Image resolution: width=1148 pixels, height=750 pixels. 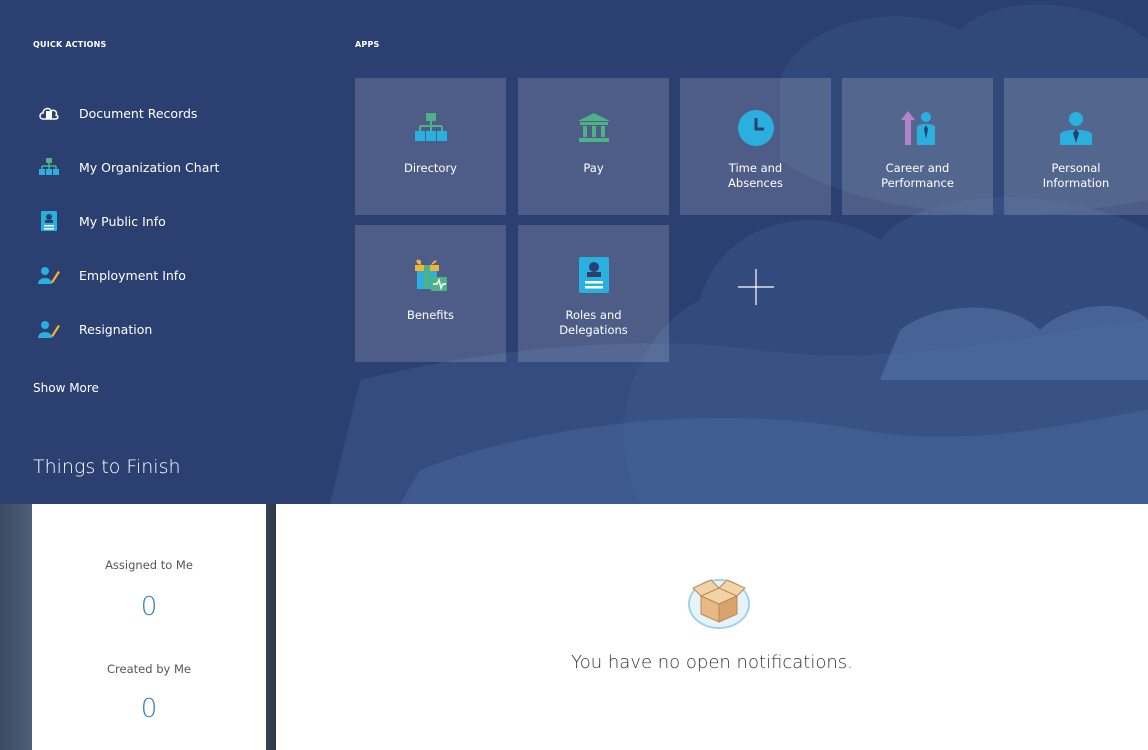 I want to click on career-growth-icon, so click(x=917, y=128).